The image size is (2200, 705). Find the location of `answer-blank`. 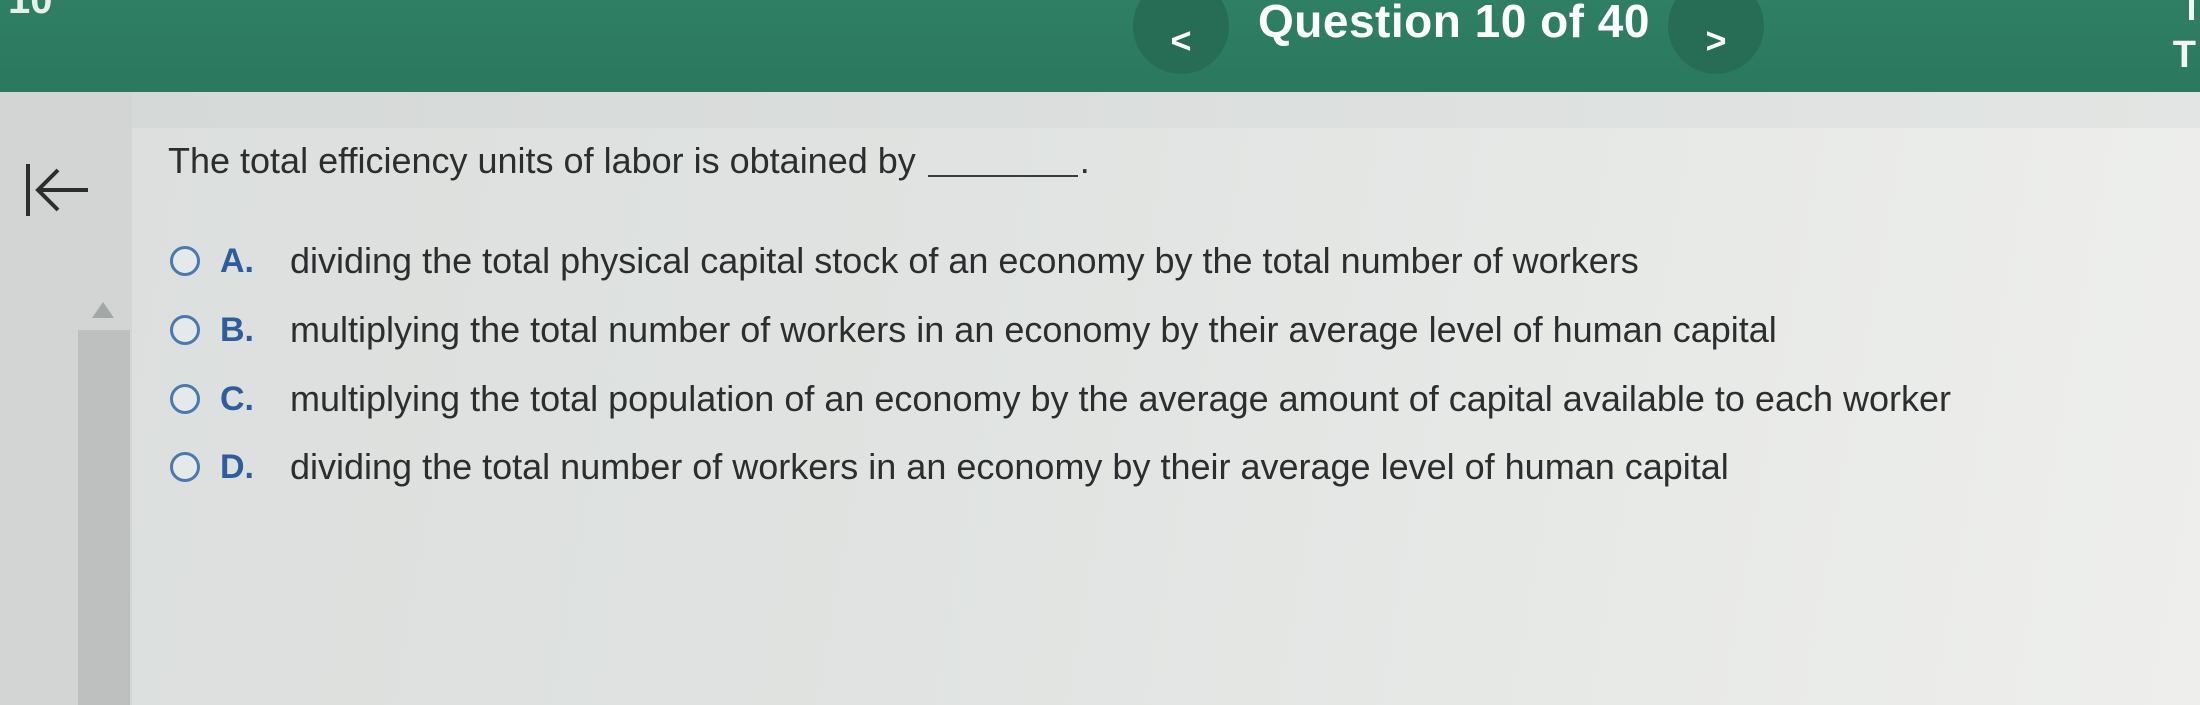

answer-blank is located at coordinates (1002, 176).